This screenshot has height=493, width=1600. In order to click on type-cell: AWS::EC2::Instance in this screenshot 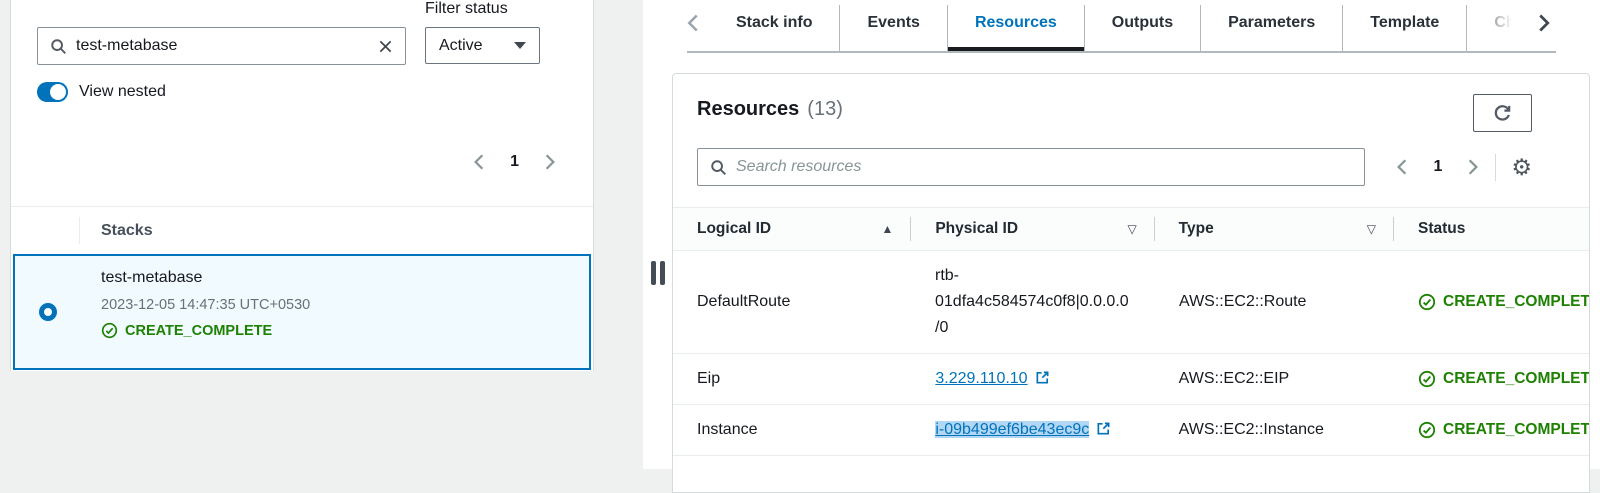, I will do `click(1251, 429)`.